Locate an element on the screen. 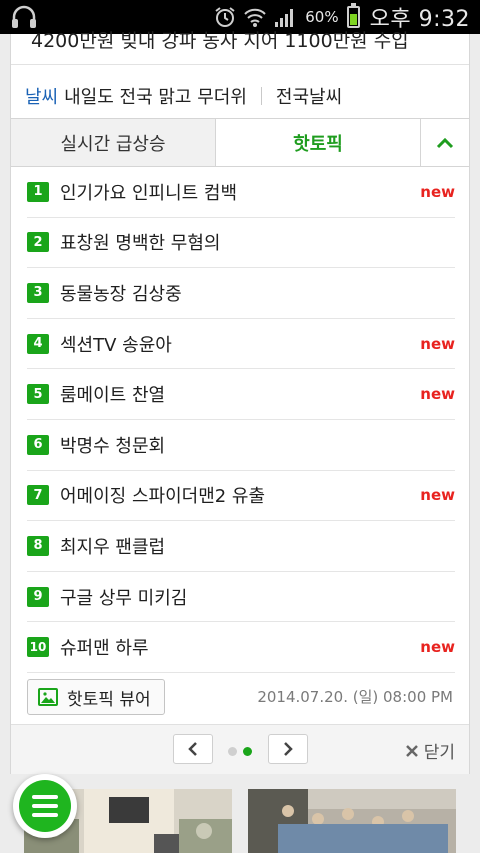 The image size is (480, 853). pager-bar: 닫기 is located at coordinates (240, 749).